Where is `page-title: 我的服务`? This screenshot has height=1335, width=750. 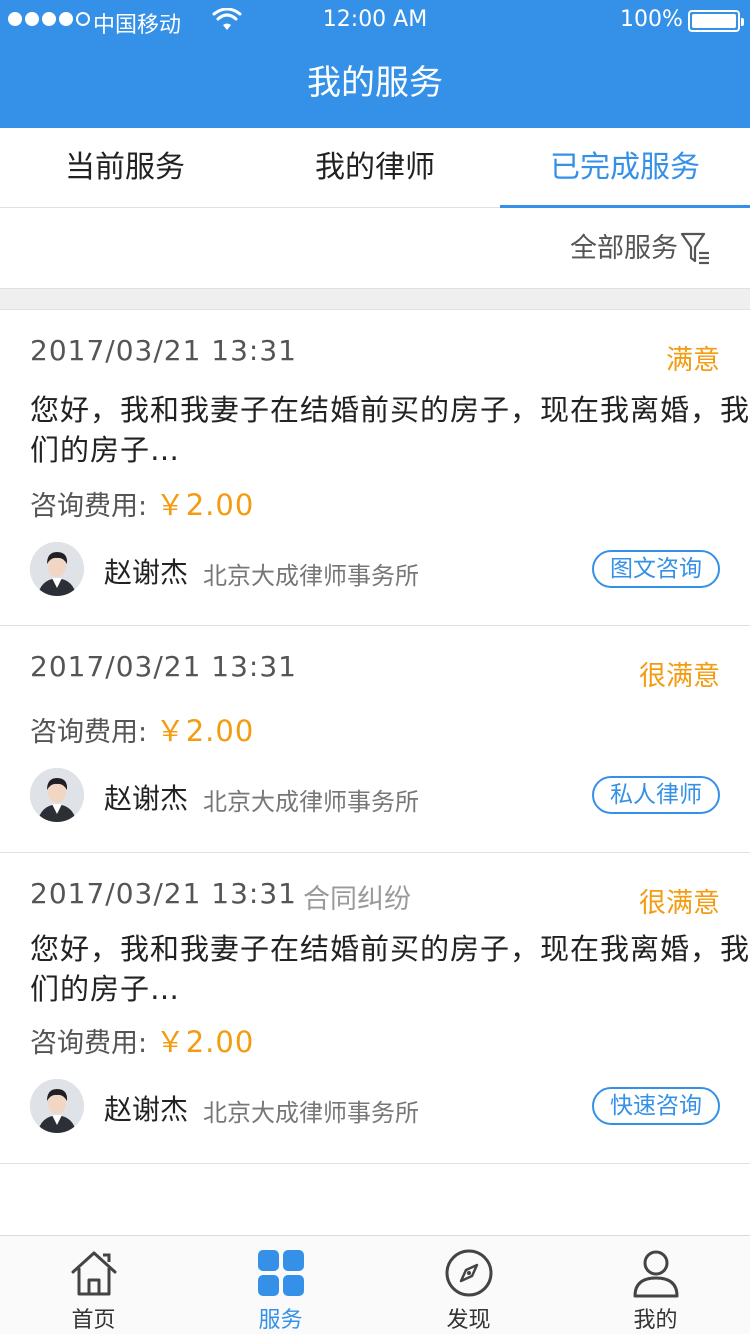
page-title: 我的服务 is located at coordinates (375, 83).